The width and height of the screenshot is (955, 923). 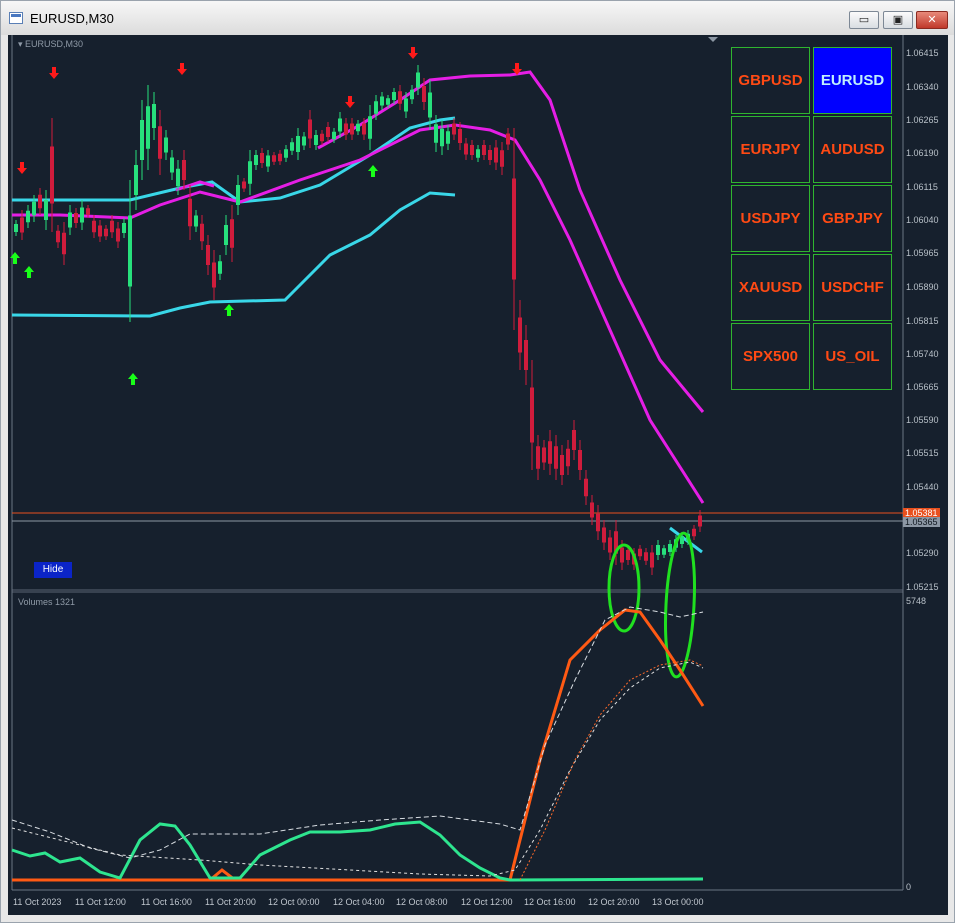 I want to click on current-price-tag: 1.05365, so click(x=921, y=522).